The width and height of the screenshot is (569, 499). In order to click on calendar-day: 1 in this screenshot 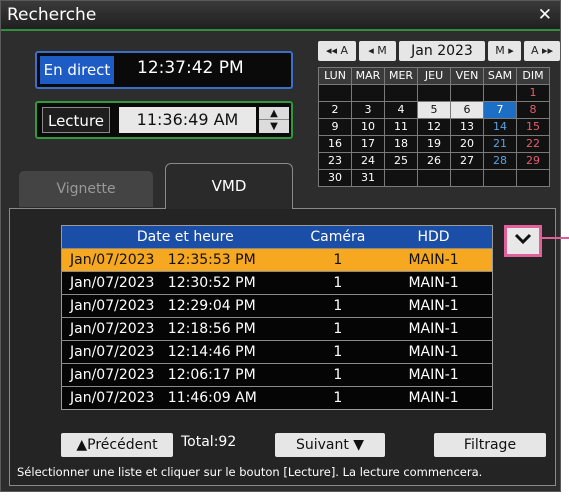, I will do `click(533, 93)`.